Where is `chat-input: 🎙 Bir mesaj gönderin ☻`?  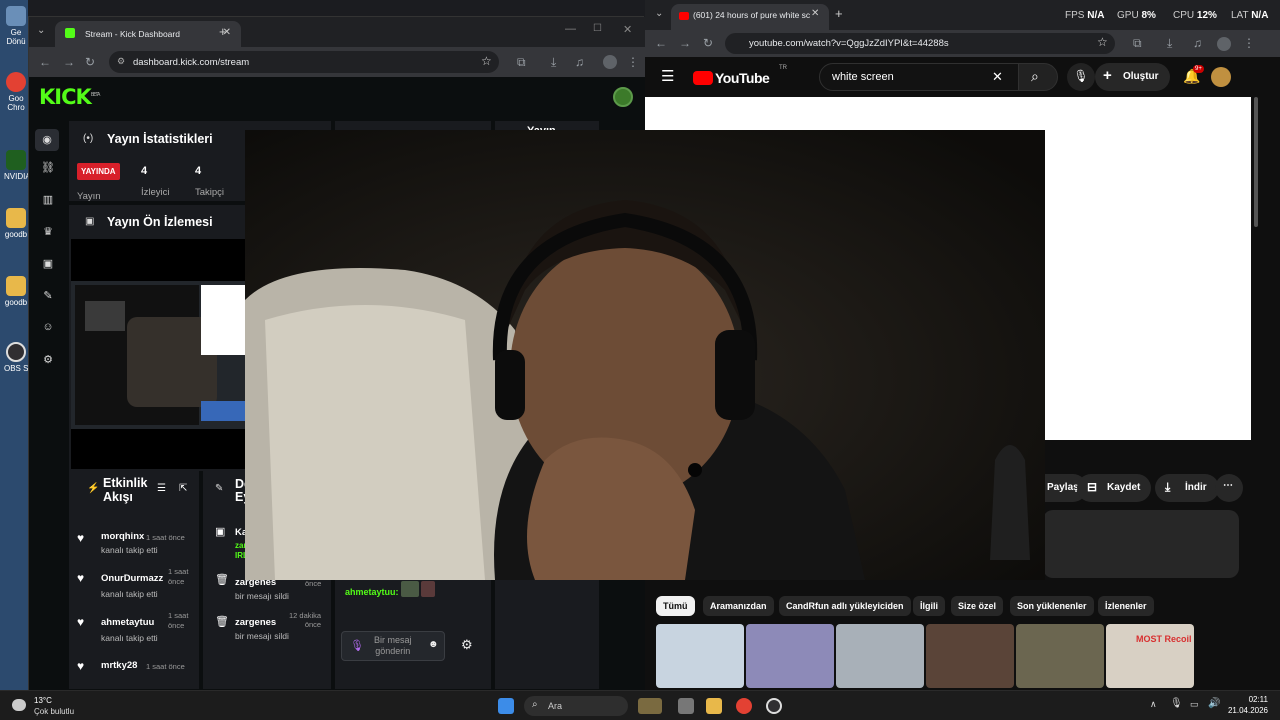 chat-input: 🎙 Bir mesaj gönderin ☻ is located at coordinates (393, 646).